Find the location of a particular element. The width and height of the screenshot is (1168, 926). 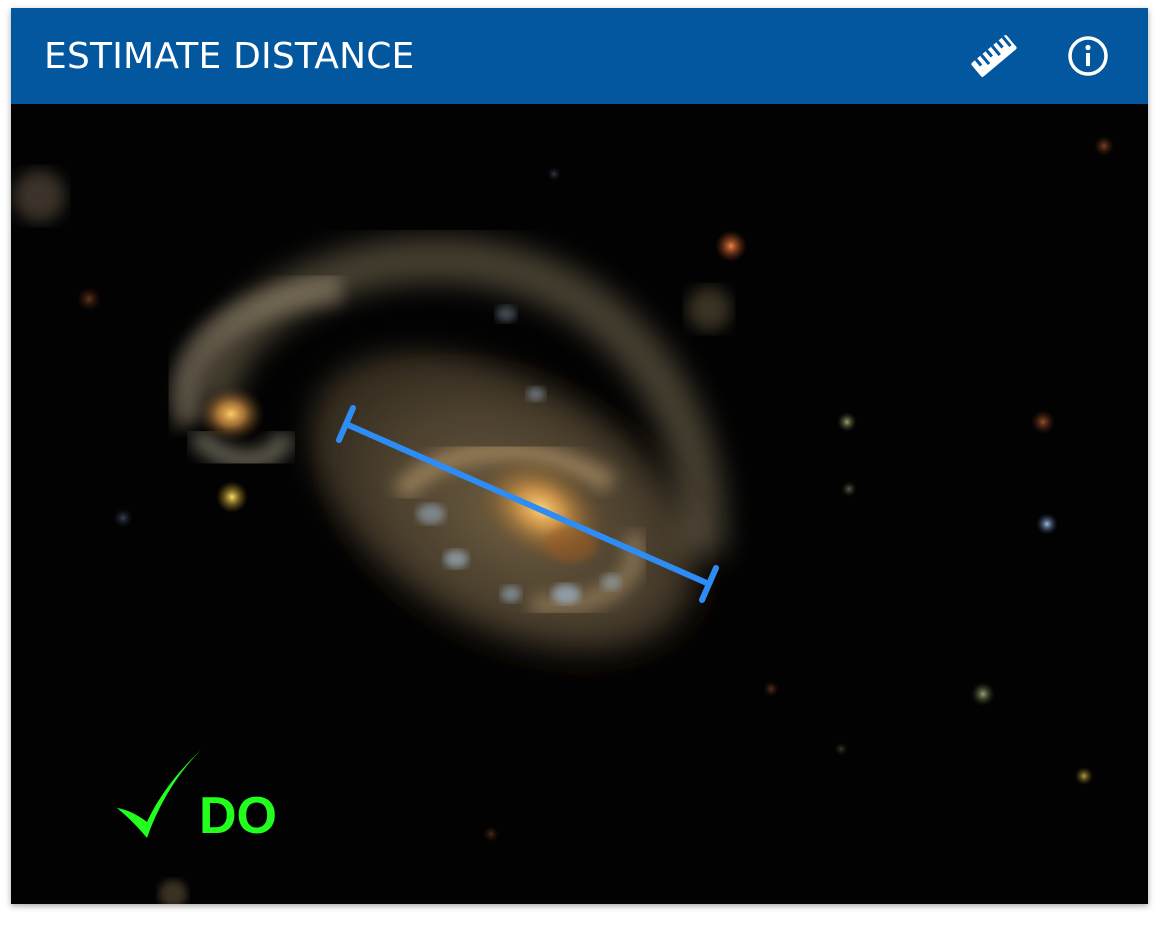

info-button is located at coordinates (1088, 56).